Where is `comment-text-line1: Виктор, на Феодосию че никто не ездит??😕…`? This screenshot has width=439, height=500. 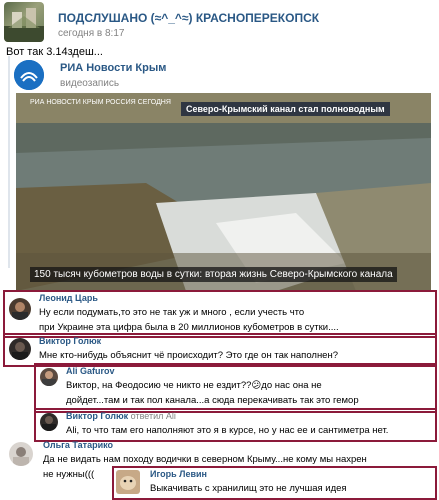
comment-text-line1: Виктор, на Феодосию че никто не ездит??😕… is located at coordinates (194, 385).